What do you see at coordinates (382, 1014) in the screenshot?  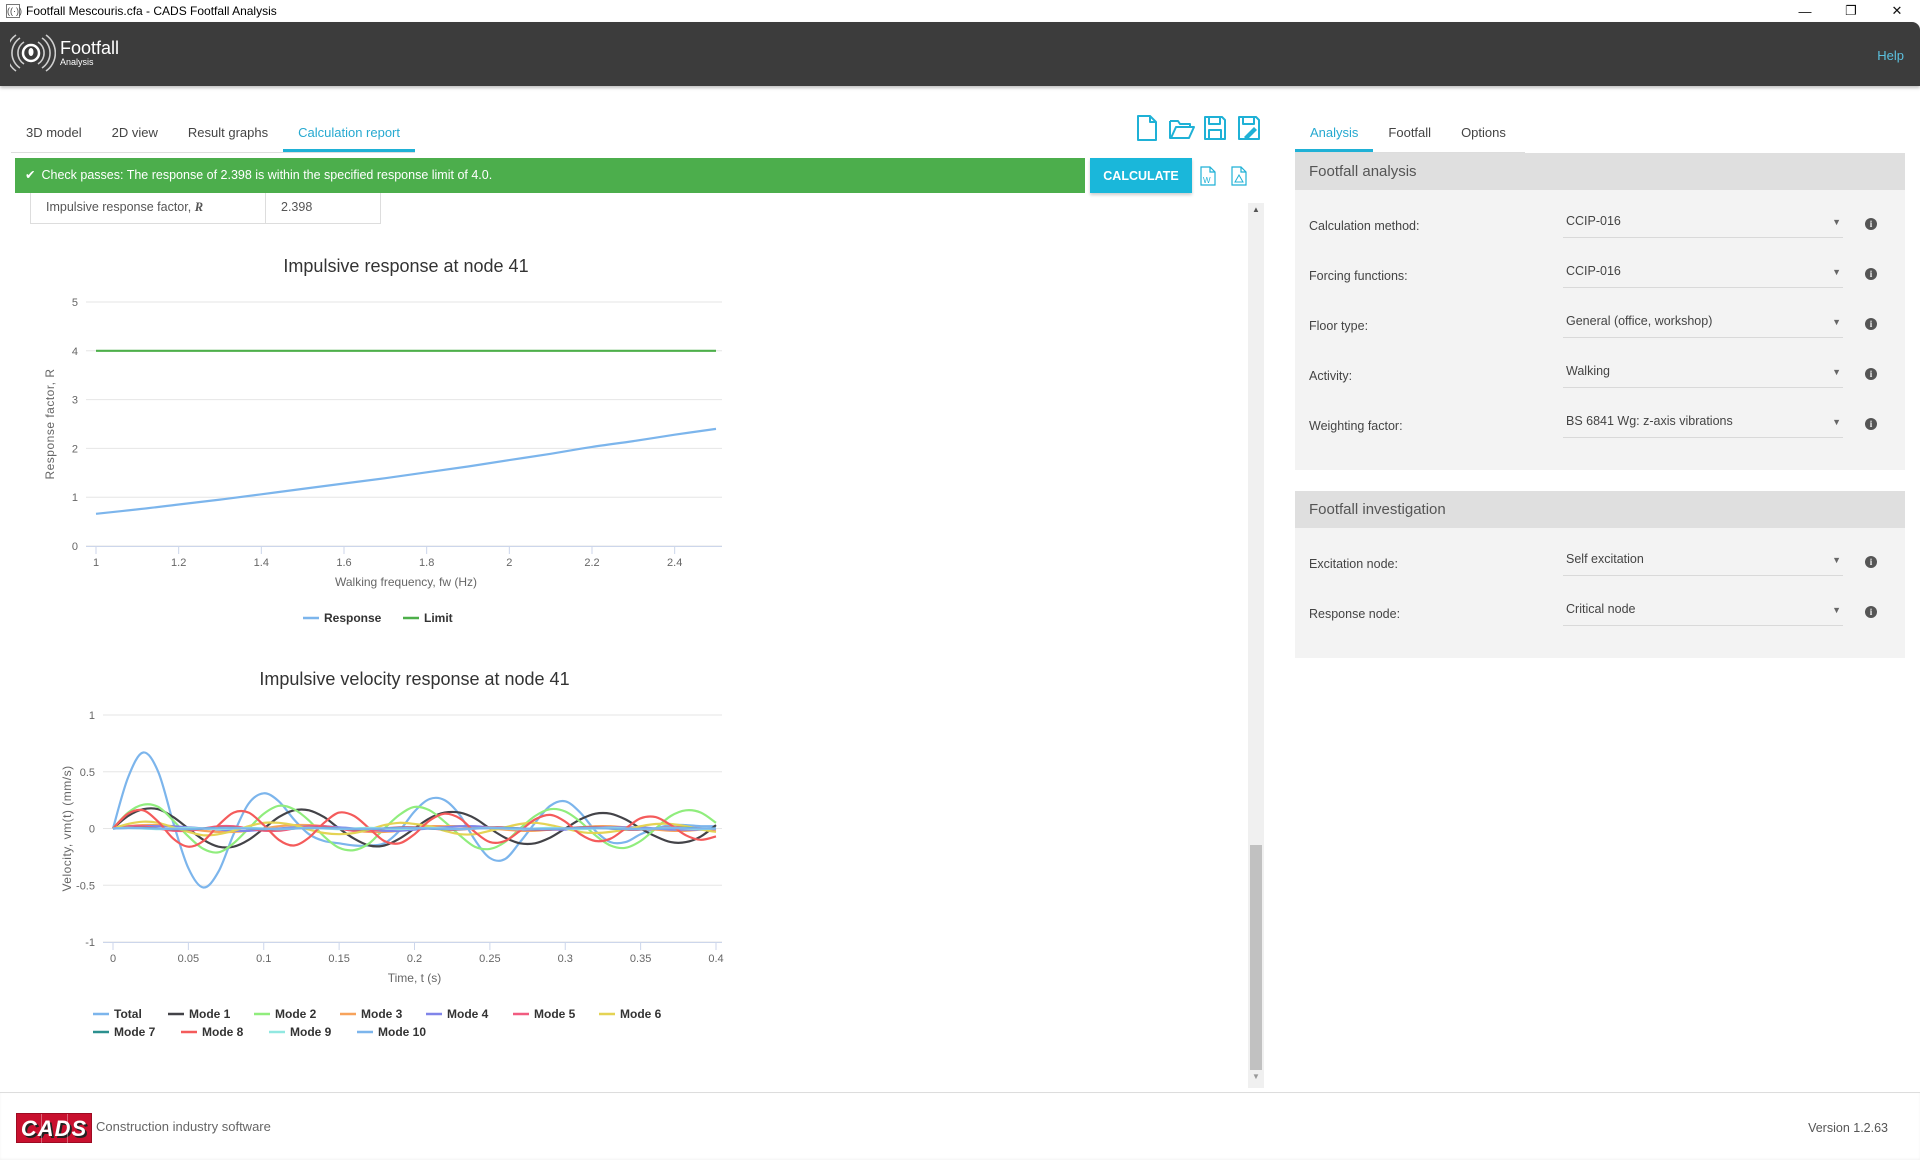 I see `legend-item-mode-3: Mode 3` at bounding box center [382, 1014].